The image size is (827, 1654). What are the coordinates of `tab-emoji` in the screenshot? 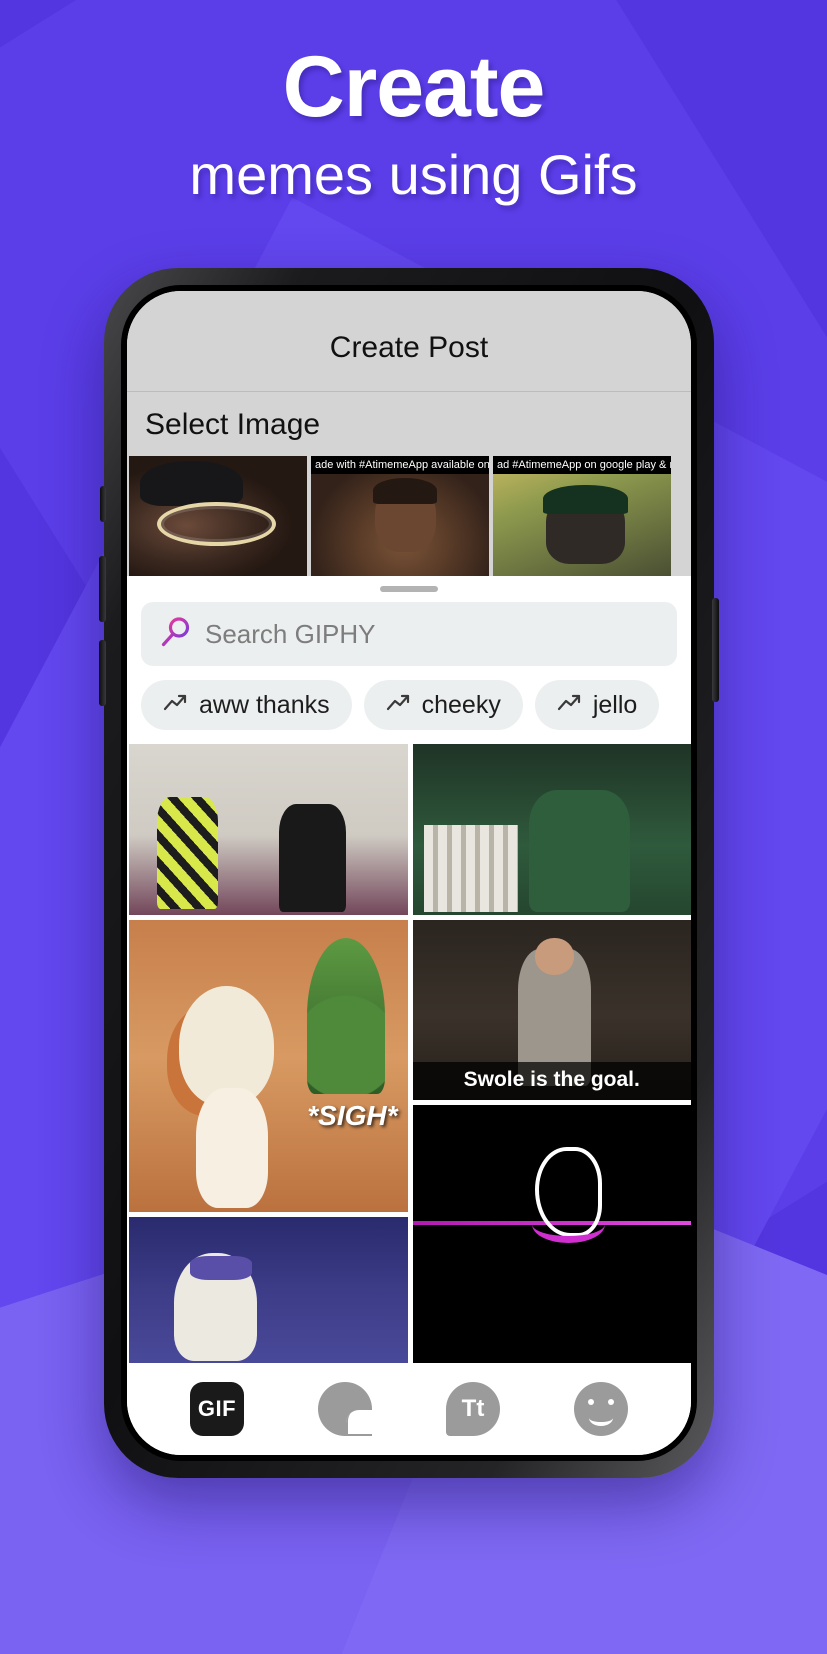 It's located at (601, 1409).